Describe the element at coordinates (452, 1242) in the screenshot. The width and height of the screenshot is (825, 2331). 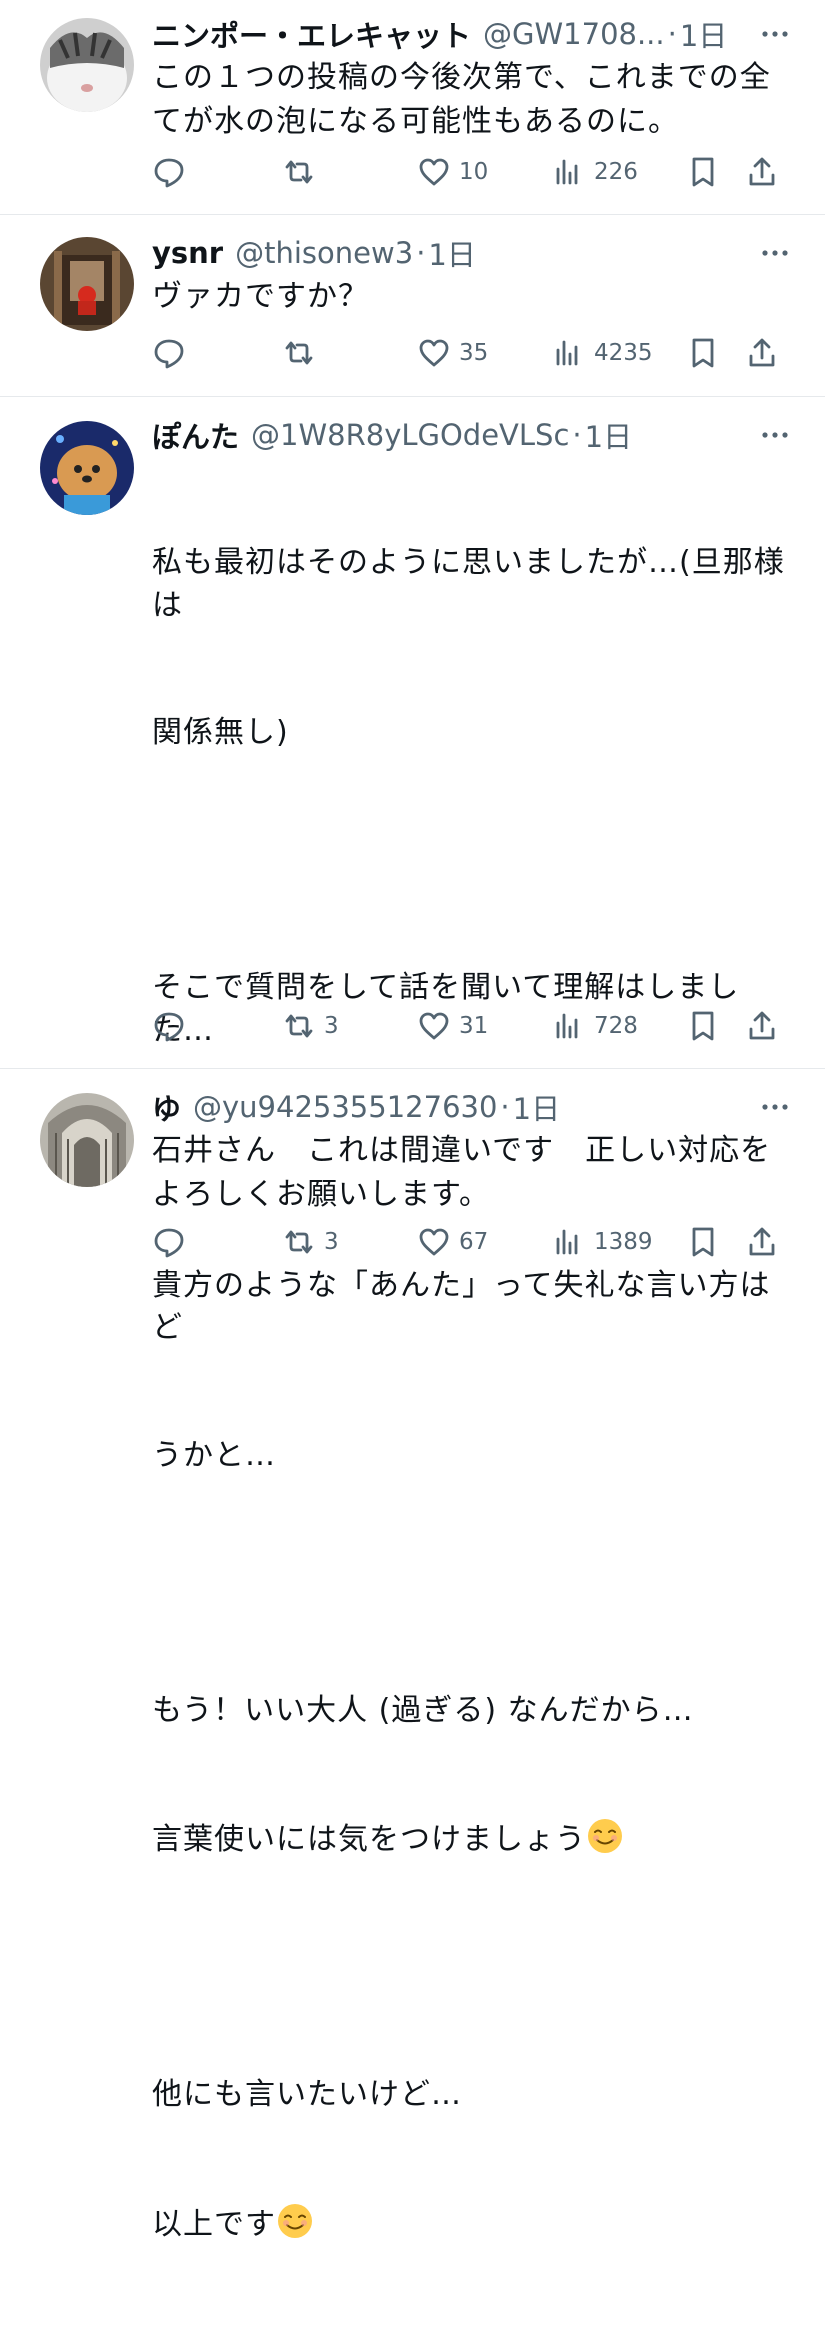
I see `like-button: 67` at that location.